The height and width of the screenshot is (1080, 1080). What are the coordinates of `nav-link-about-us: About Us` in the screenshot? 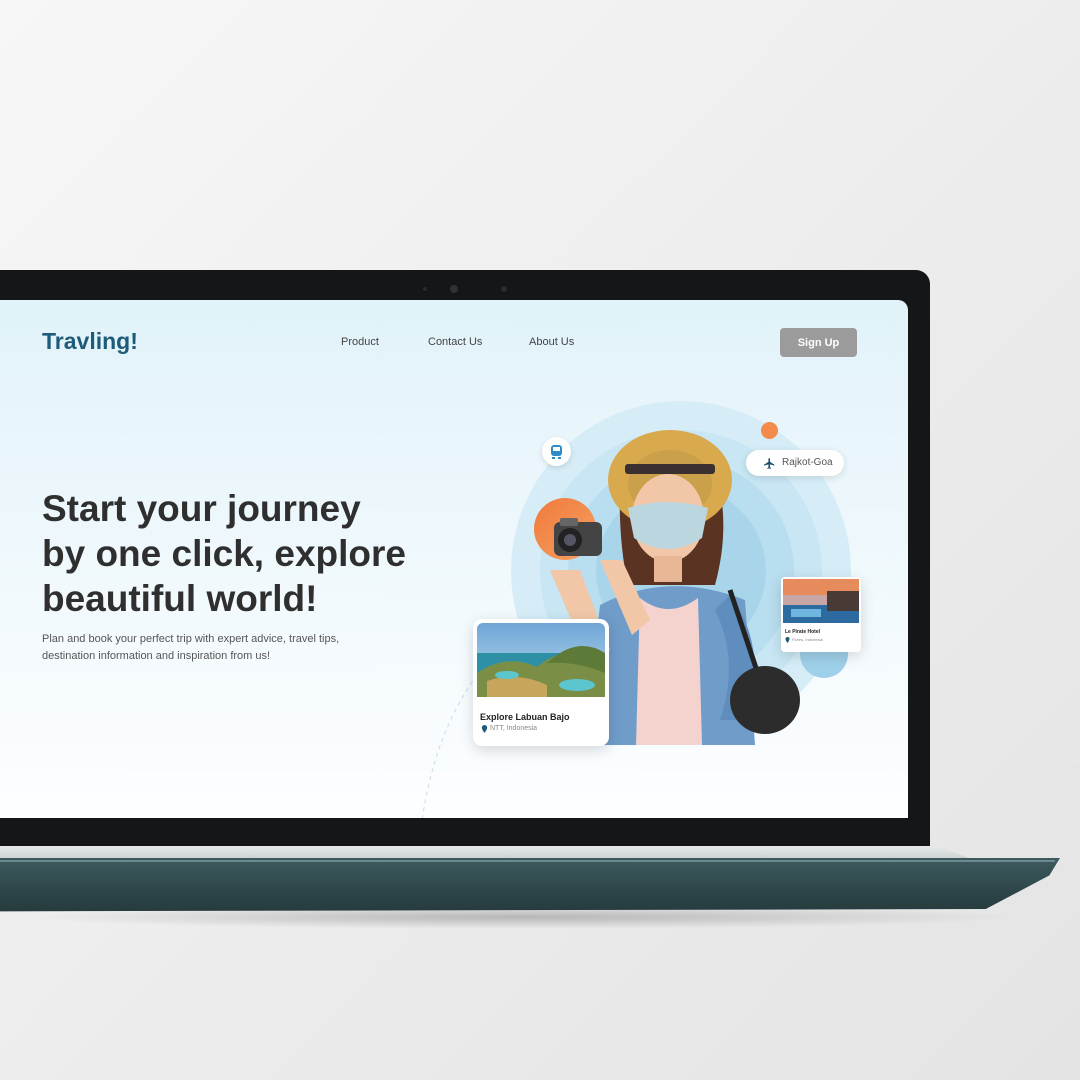 It's located at (551, 342).